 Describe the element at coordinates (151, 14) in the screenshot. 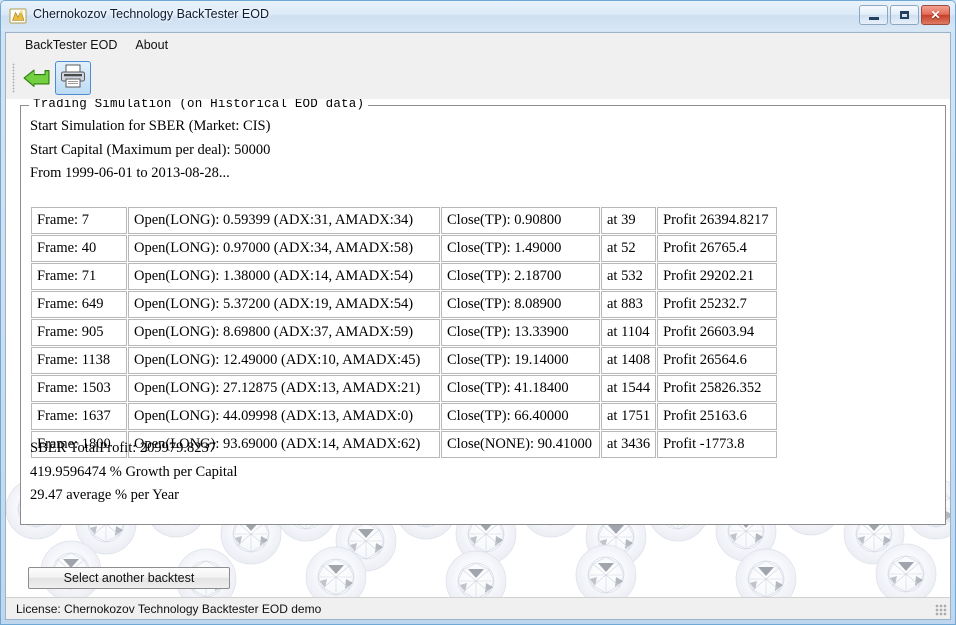

I see `window-title: Chernokozov Technology BackTester EOD` at that location.